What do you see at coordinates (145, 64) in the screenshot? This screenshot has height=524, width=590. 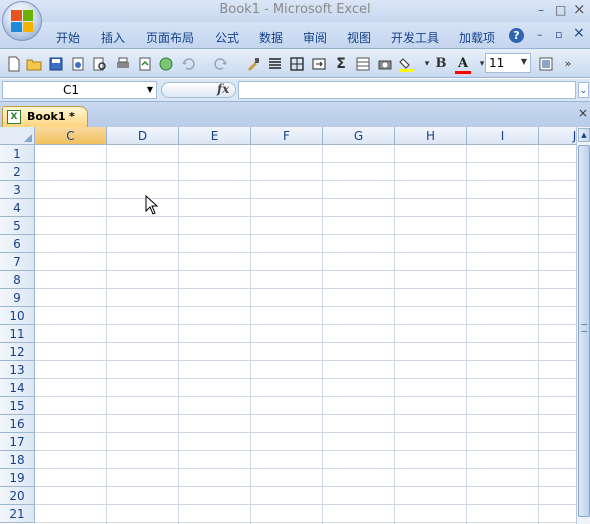 I see `export-pdf-icon` at bounding box center [145, 64].